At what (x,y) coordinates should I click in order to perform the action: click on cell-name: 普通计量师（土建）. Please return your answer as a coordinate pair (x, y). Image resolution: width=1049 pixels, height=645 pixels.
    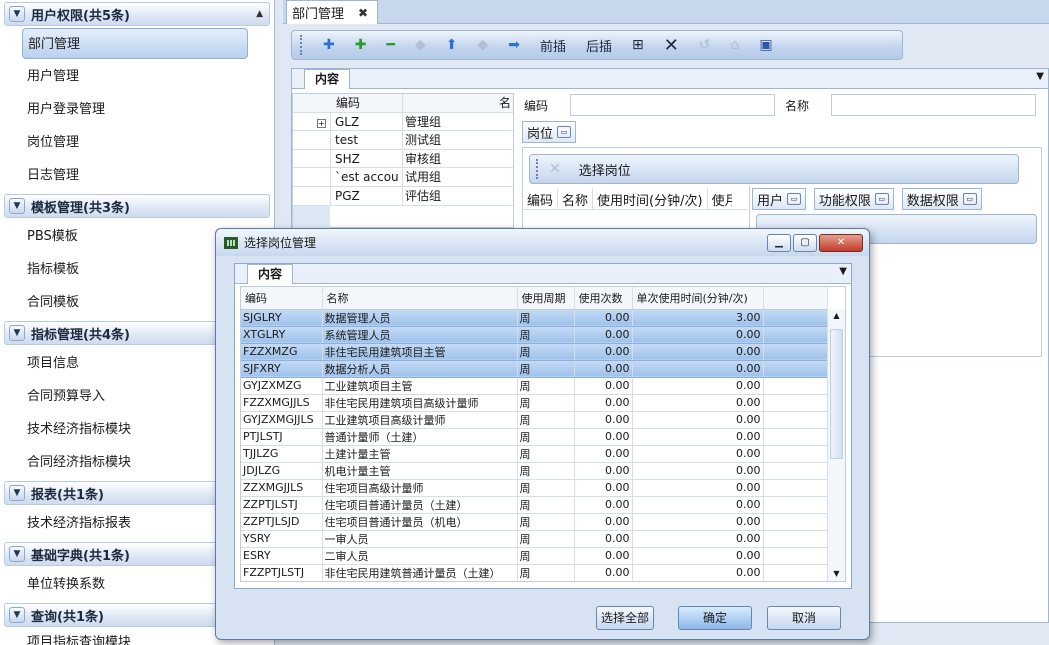
    Looking at the image, I should click on (420, 437).